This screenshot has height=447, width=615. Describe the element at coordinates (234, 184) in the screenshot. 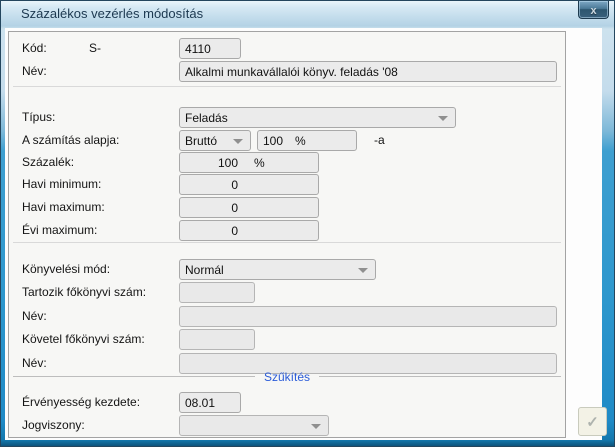

I see `havi-min-value: 0` at that location.